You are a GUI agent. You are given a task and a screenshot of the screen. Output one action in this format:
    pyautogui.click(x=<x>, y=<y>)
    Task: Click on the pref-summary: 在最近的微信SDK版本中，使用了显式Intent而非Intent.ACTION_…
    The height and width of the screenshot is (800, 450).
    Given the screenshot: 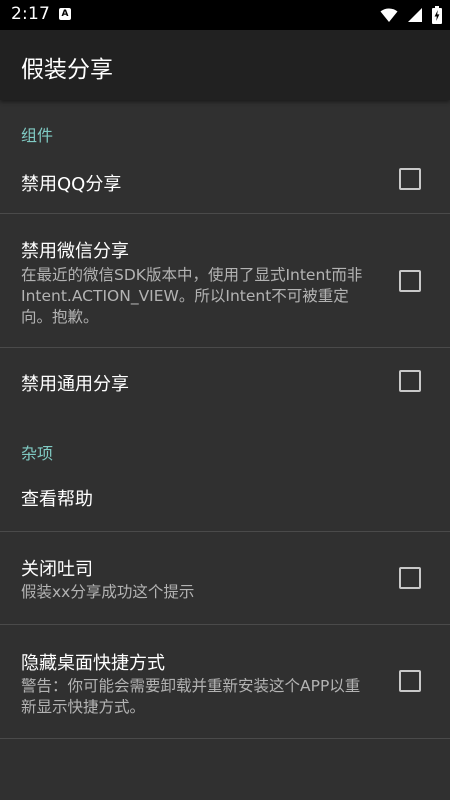 What is the action you would take?
    pyautogui.click(x=192, y=296)
    